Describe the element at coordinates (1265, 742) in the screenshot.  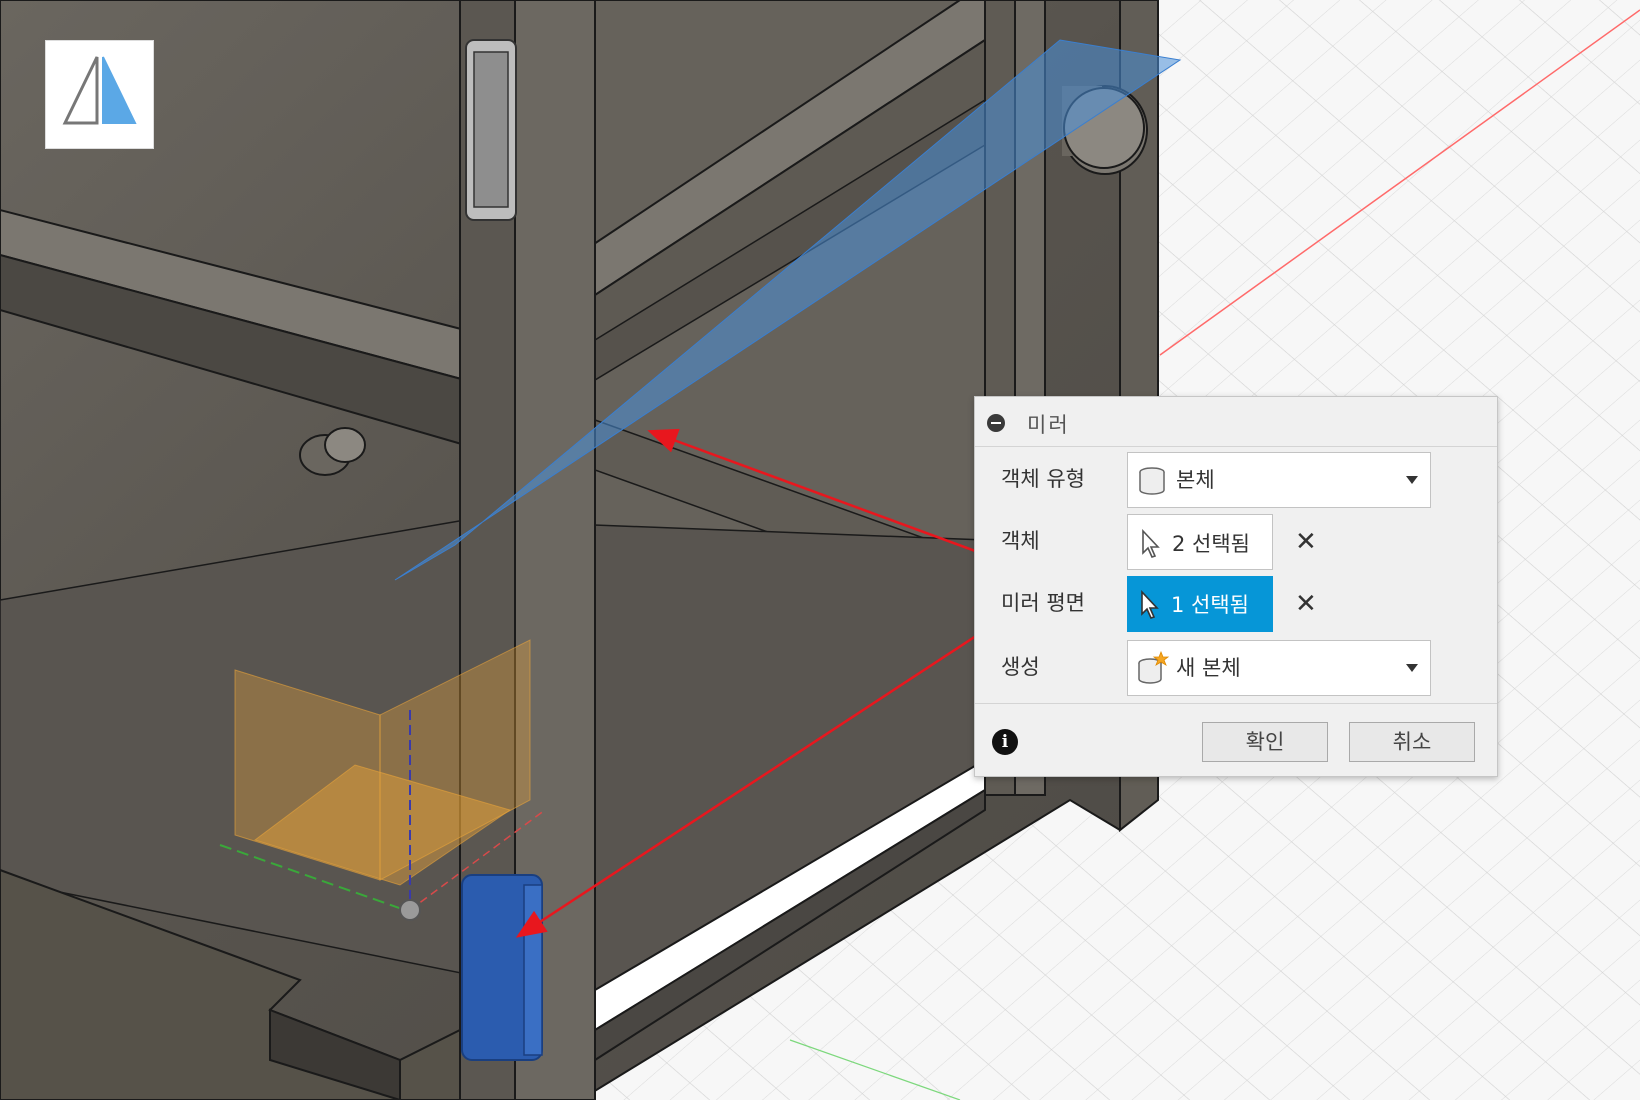
I see `ok-button: 확인` at that location.